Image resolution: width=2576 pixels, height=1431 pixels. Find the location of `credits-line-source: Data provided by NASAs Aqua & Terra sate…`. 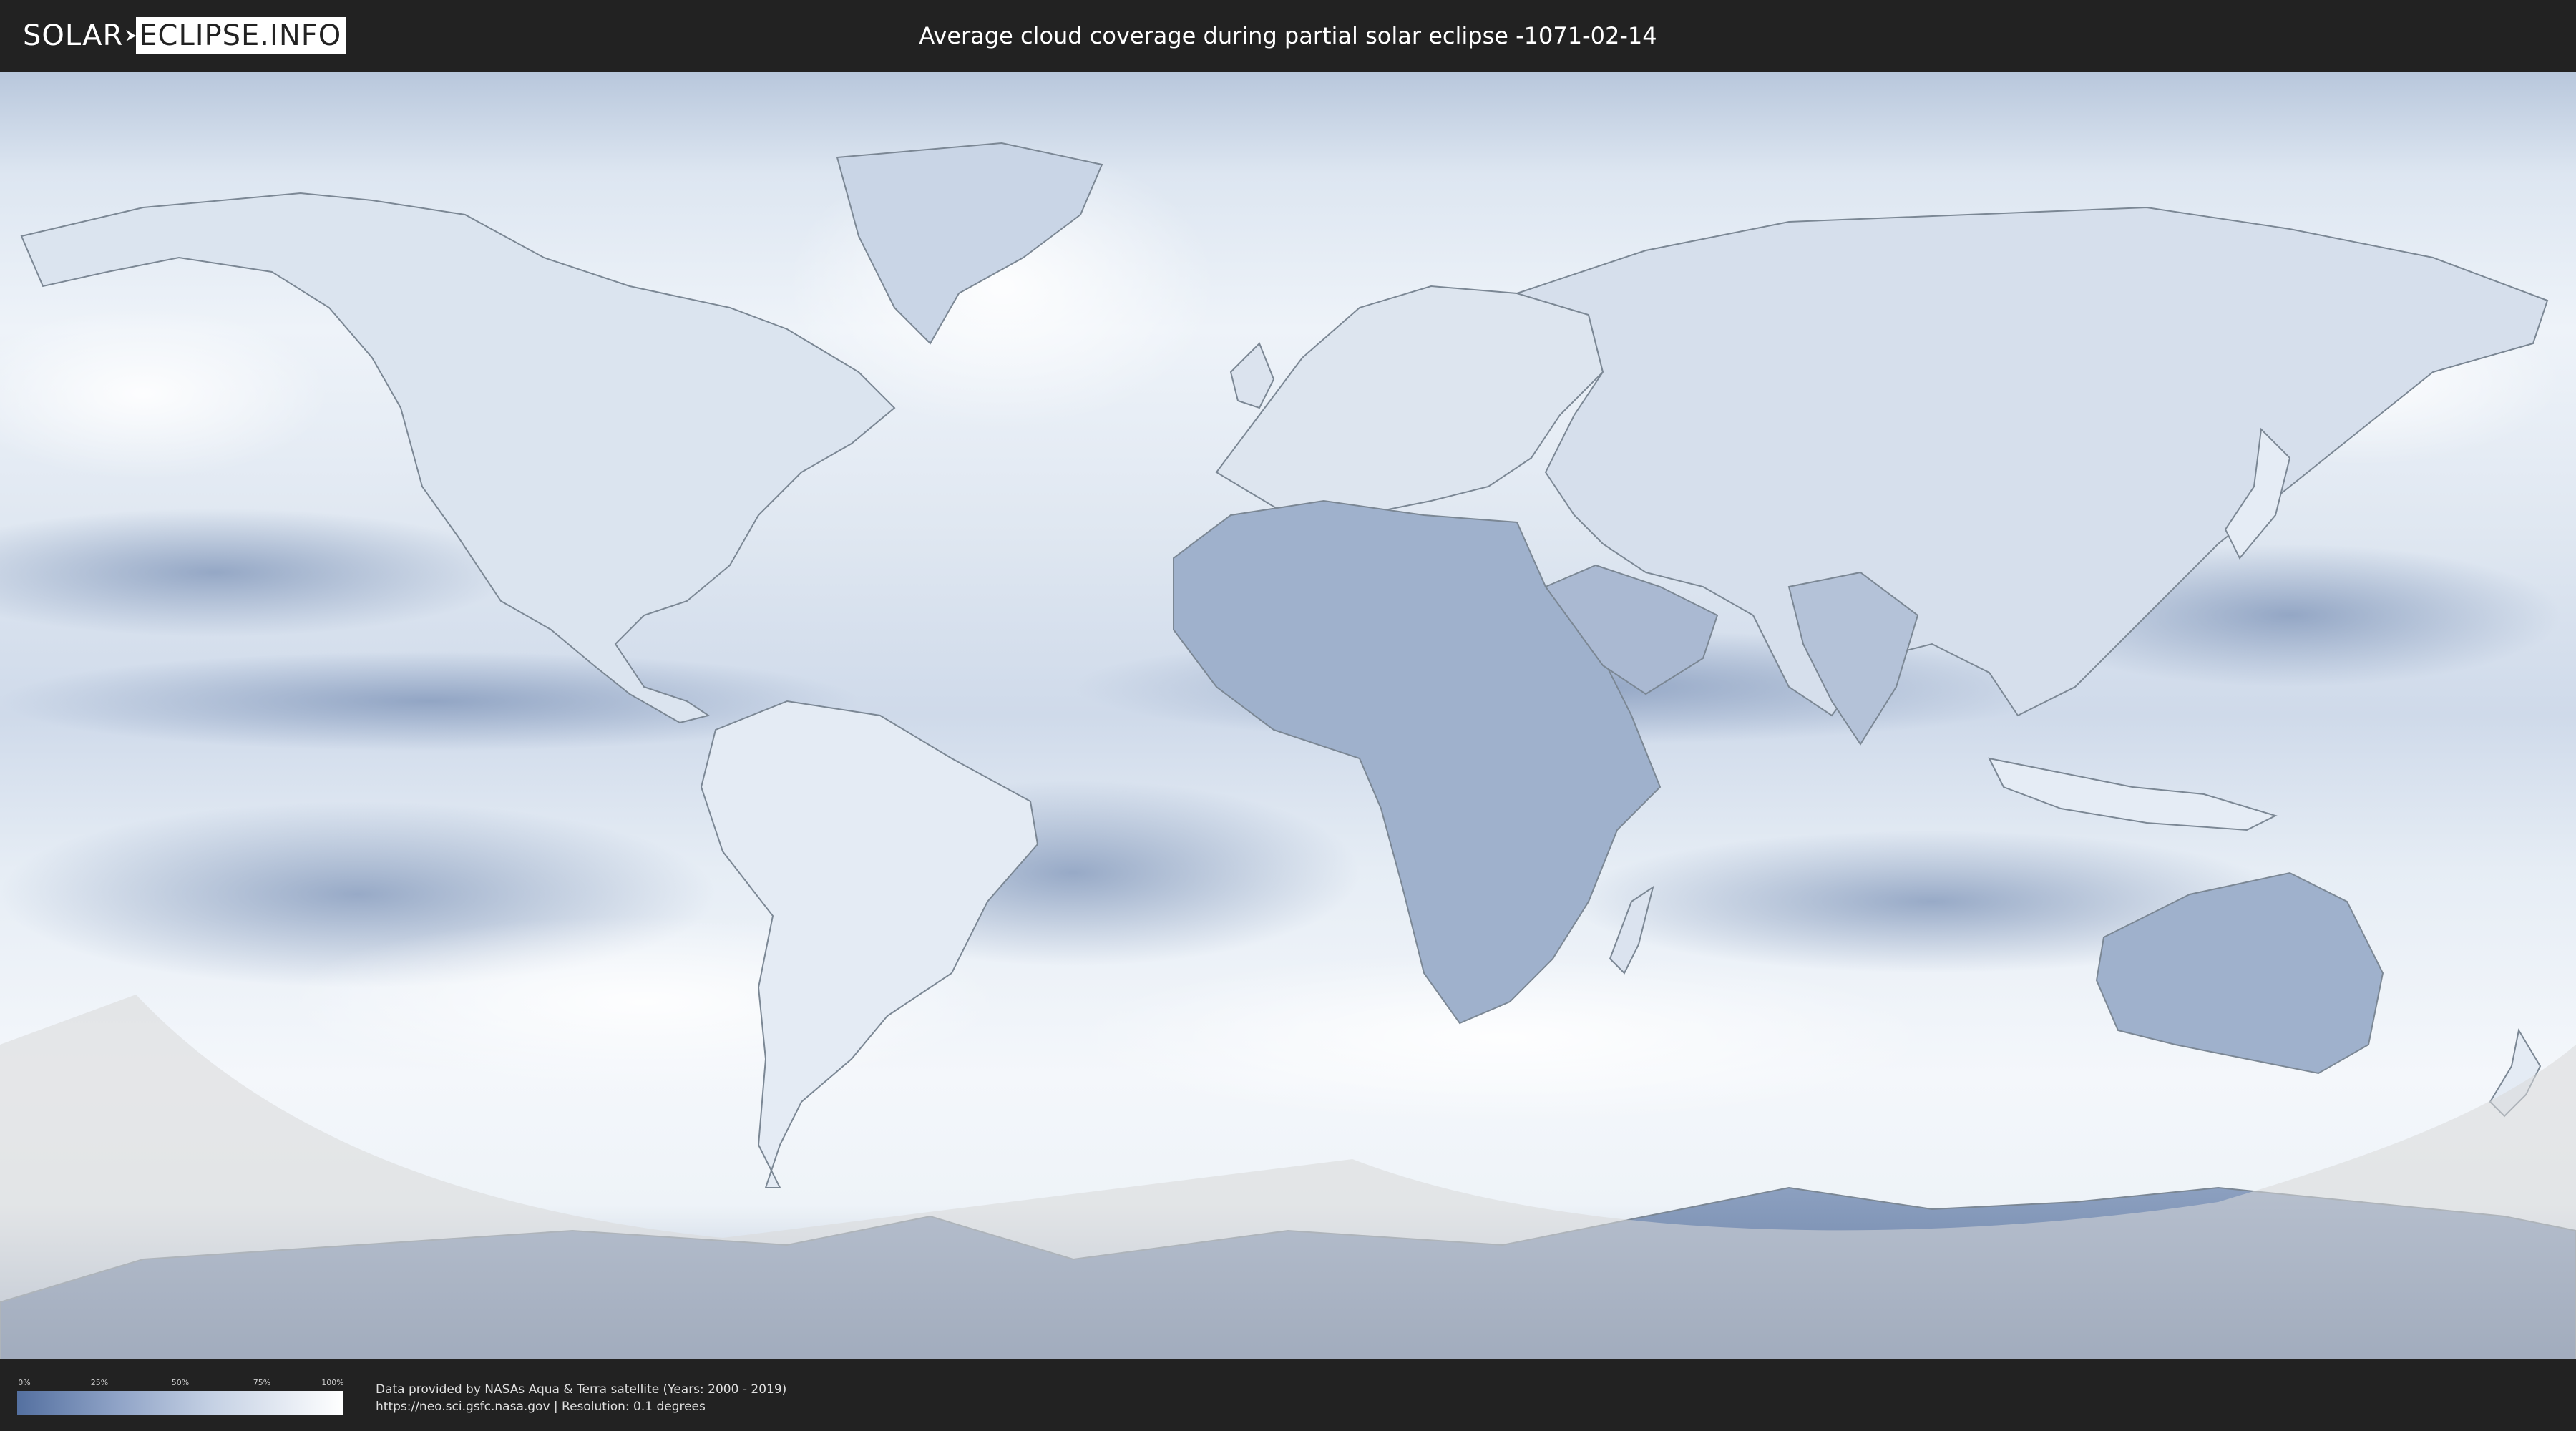

credits-line-source: Data provided by NASAs Aqua & Terra sate… is located at coordinates (581, 1389).